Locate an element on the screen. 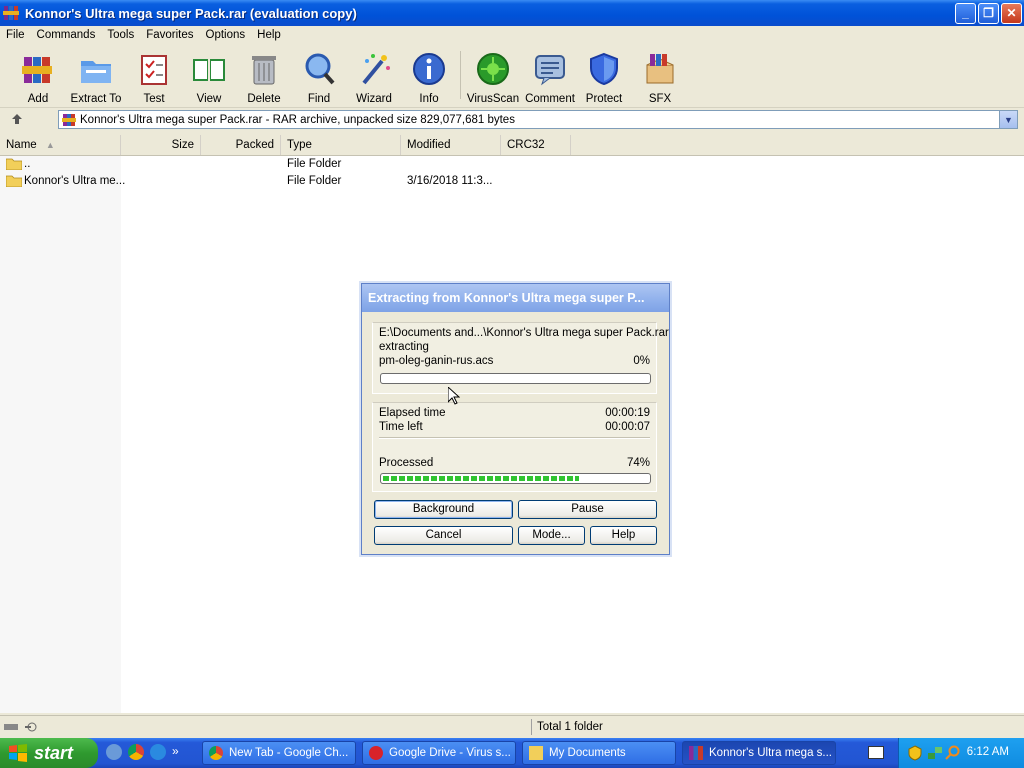 This screenshot has width=1024, height=768. shield-icon is located at coordinates (604, 69).